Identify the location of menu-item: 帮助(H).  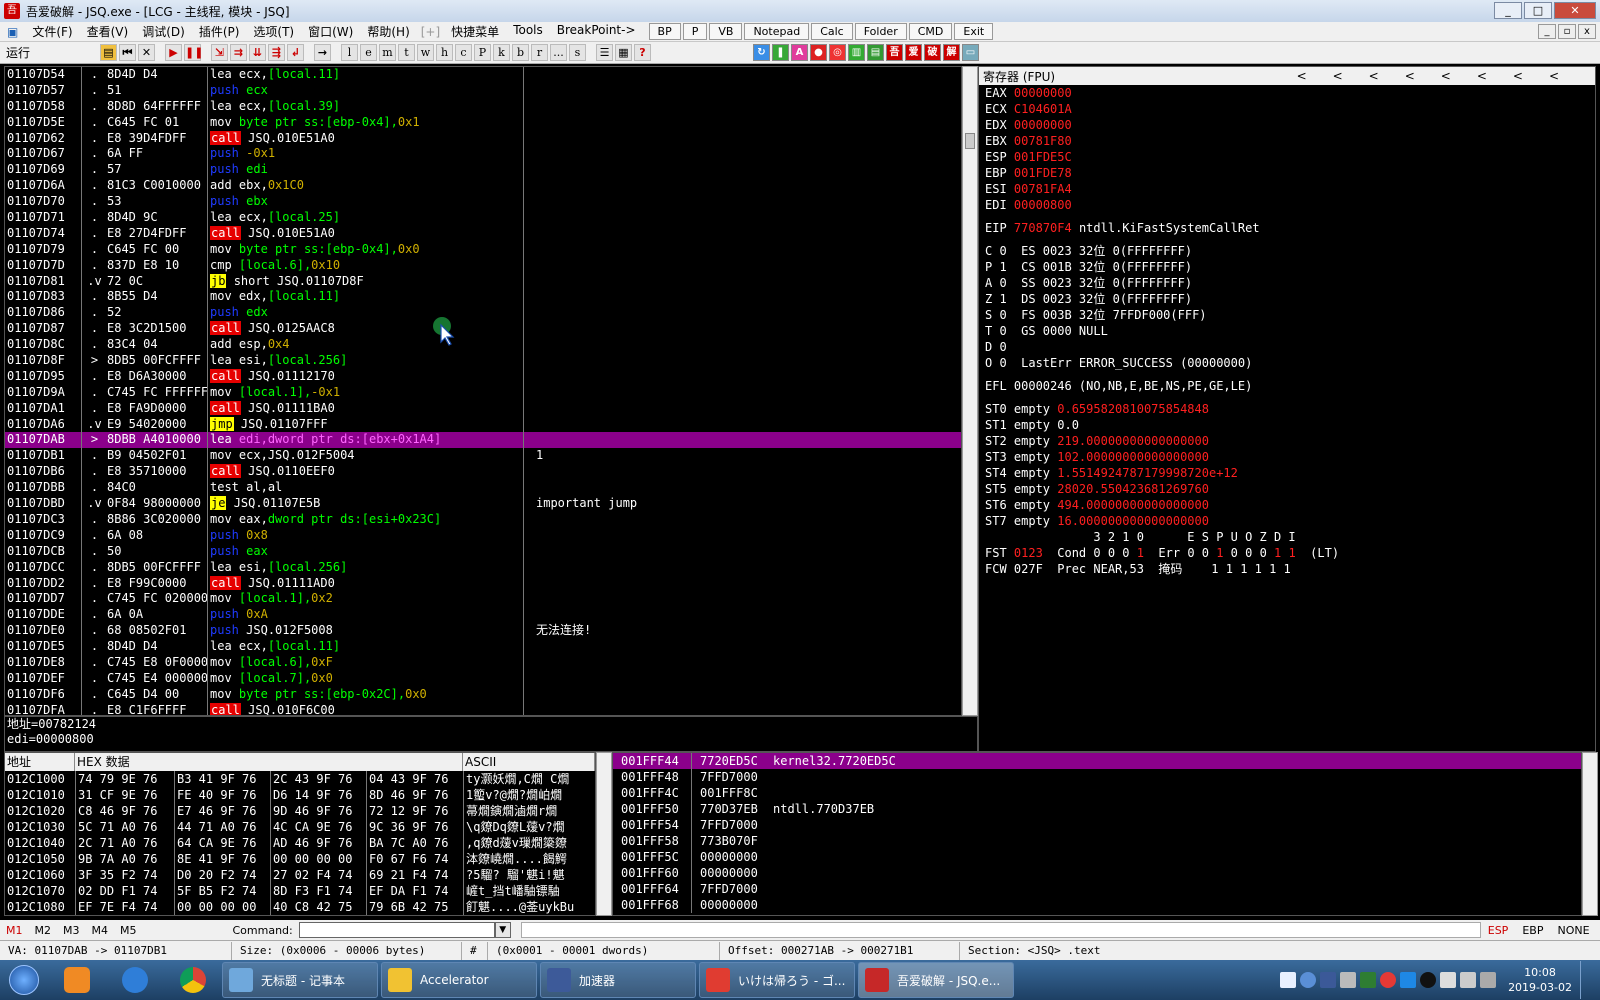
(388, 31).